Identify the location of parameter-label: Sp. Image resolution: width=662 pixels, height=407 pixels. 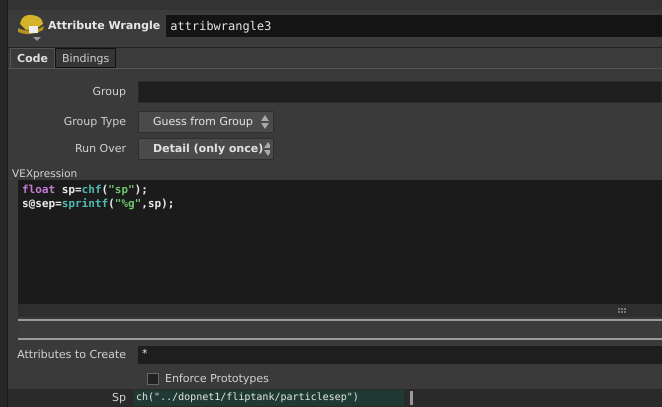
(119, 398).